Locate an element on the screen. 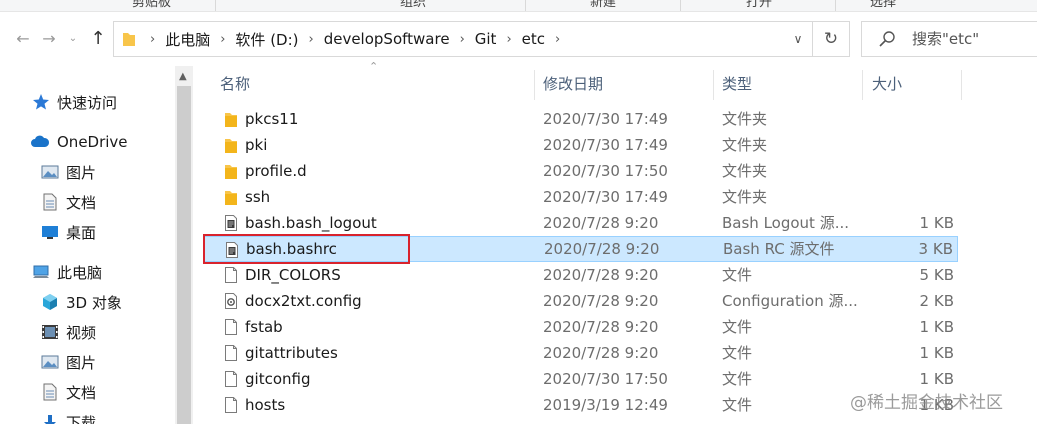  file-name: DIR_COLORS is located at coordinates (293, 275).